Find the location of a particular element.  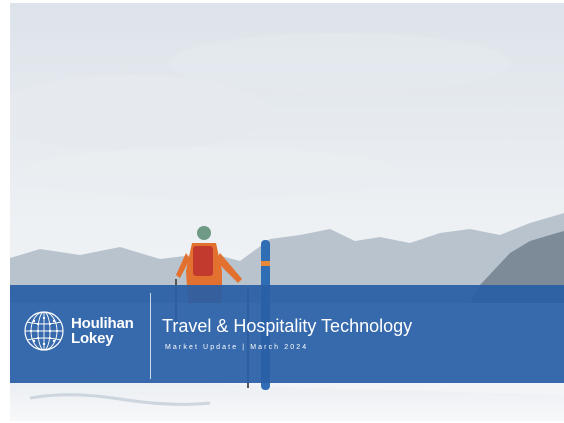

globe-dot-grid-icon is located at coordinates (44, 331).